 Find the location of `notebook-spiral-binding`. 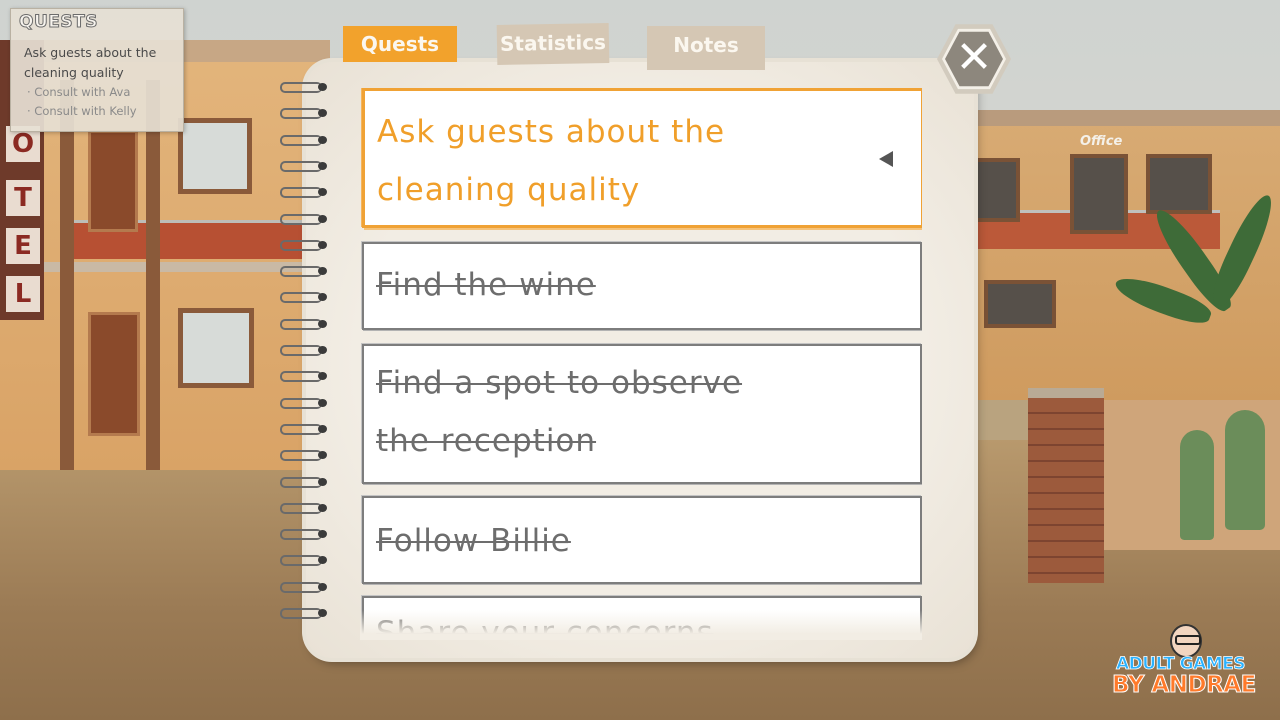

notebook-spiral-binding is located at coordinates (306, 358).